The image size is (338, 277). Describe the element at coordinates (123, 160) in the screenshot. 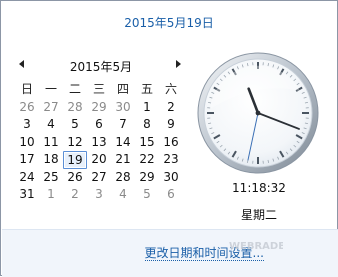

I see `calendar-day: 21` at that location.